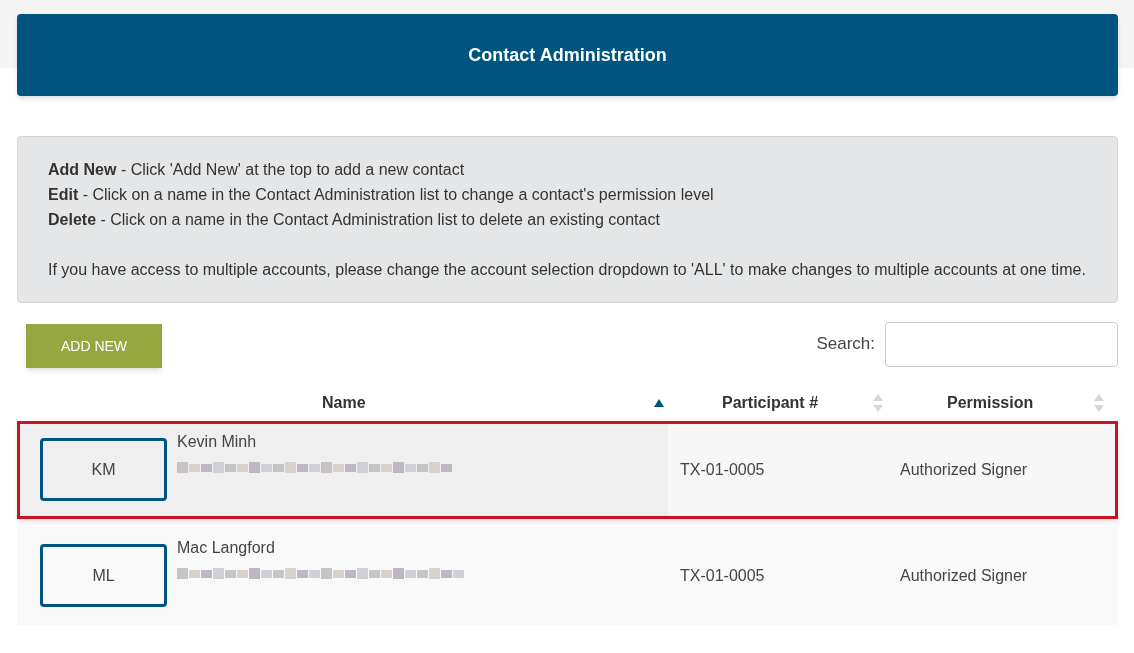  I want to click on search-field, so click(1001, 344).